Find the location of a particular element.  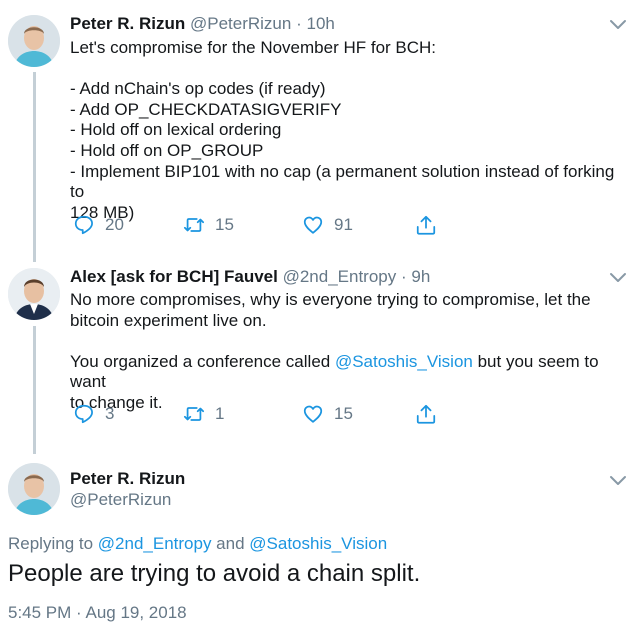

avatar-alex-image is located at coordinates (34, 294).